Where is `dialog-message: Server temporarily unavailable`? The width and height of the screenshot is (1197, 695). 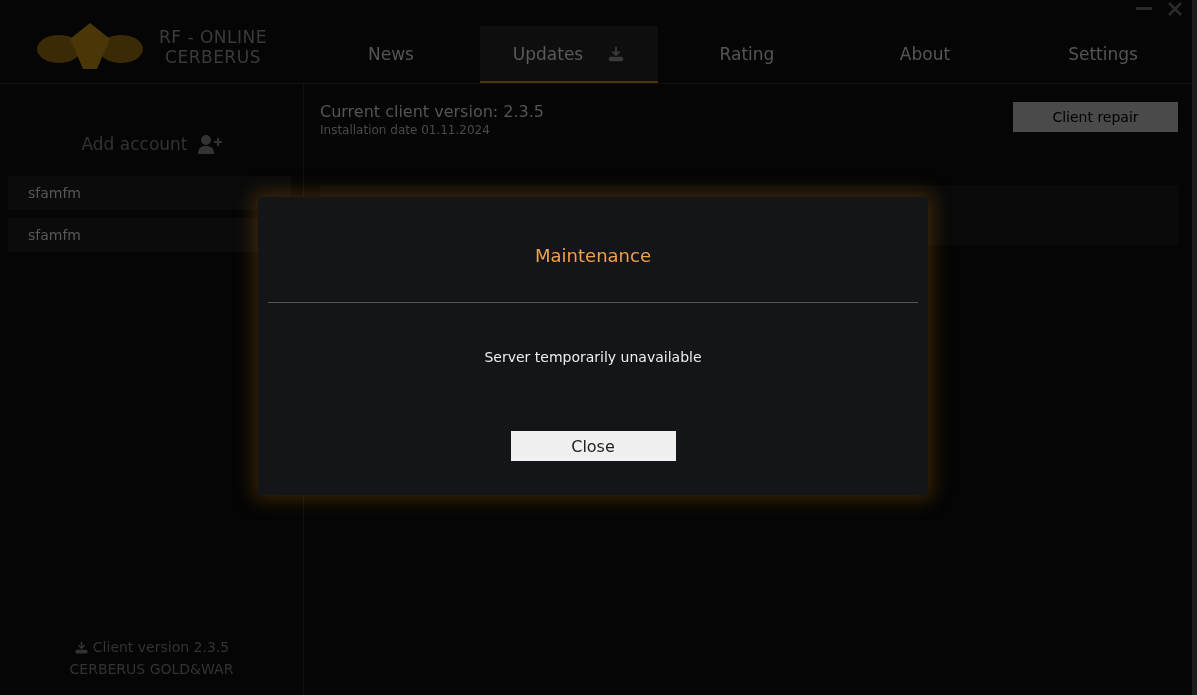
dialog-message: Server temporarily unavailable is located at coordinates (593, 357).